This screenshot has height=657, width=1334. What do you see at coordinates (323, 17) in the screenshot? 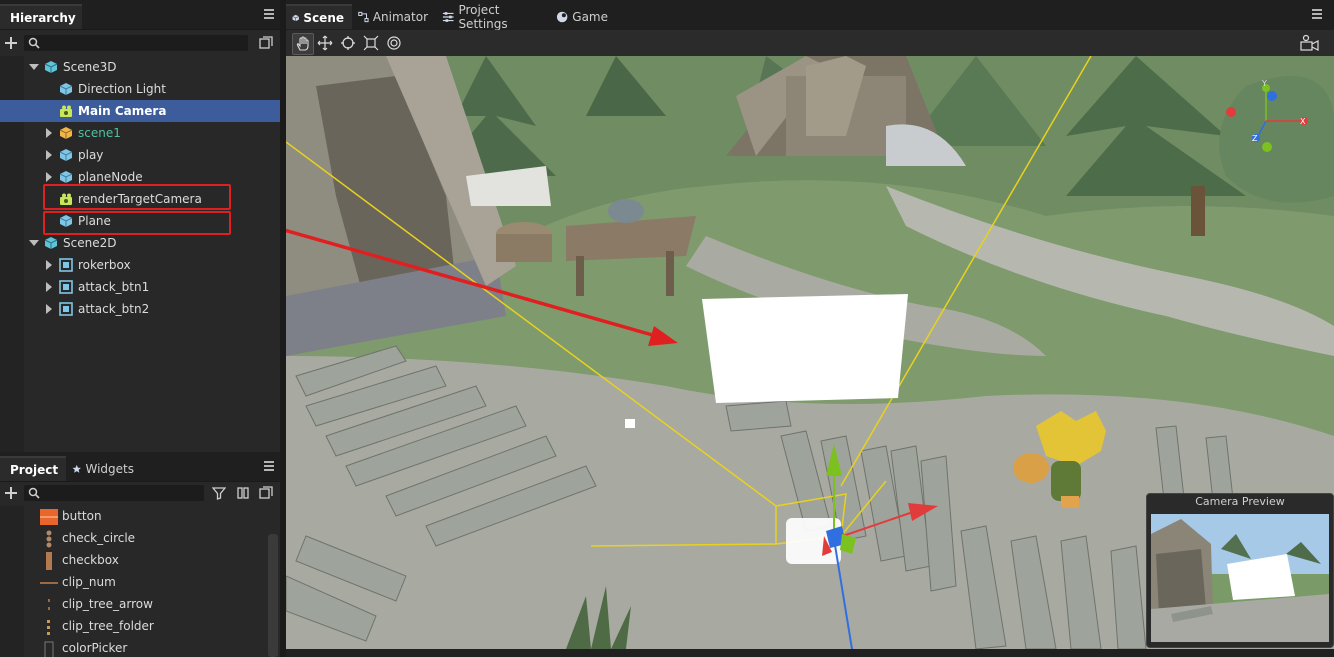
I see `tab-scene-label: Scene` at bounding box center [323, 17].